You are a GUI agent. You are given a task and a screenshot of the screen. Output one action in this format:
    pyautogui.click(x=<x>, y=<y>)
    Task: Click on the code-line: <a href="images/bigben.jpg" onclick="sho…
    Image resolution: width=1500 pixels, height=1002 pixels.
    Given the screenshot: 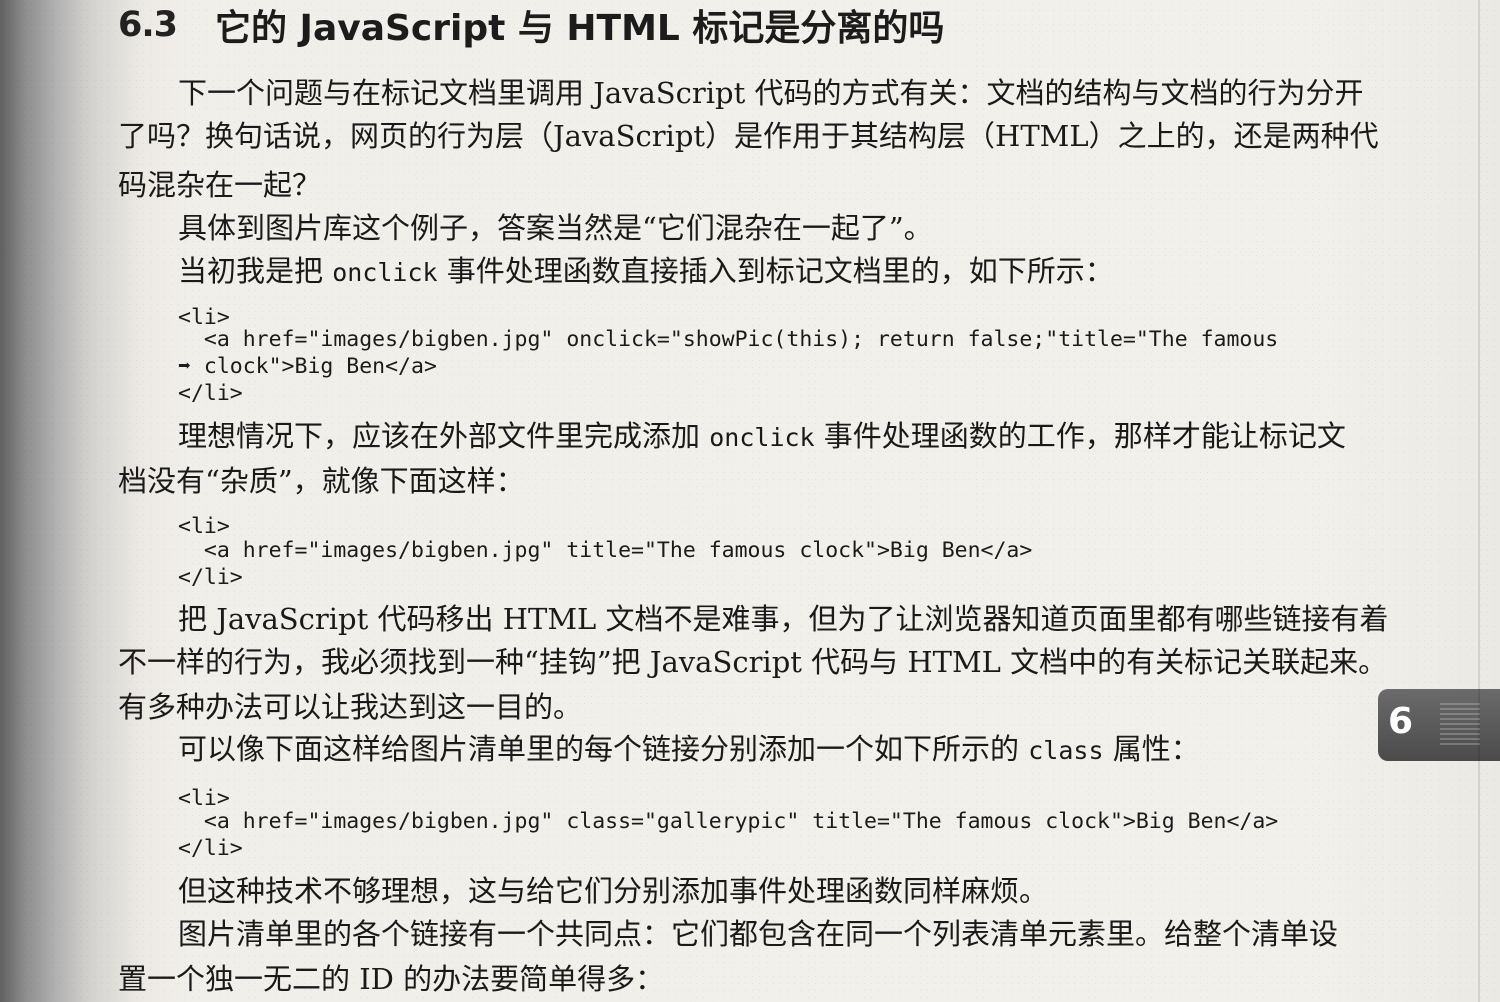 What is the action you would take?
    pyautogui.click(x=728, y=339)
    